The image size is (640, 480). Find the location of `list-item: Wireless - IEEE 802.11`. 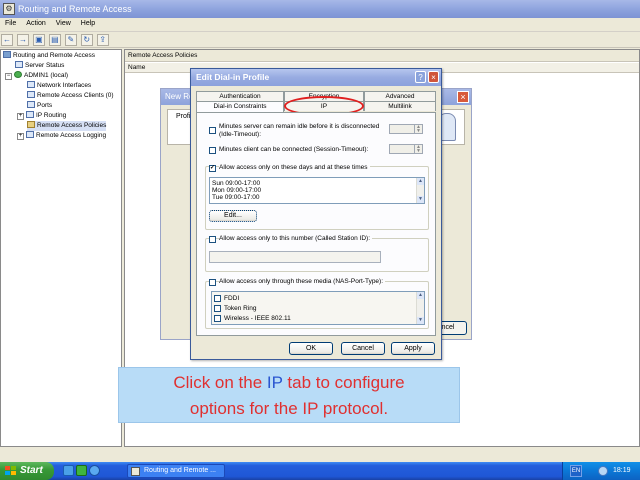

list-item: Wireless - IEEE 802.11 is located at coordinates (257, 318).